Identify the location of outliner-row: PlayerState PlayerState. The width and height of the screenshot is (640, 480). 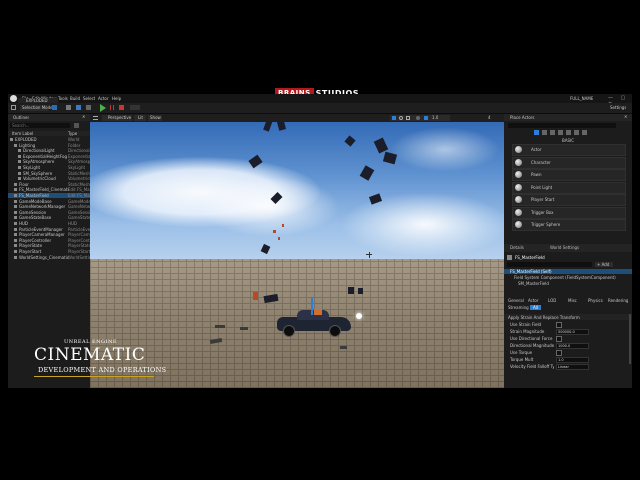
(49, 245).